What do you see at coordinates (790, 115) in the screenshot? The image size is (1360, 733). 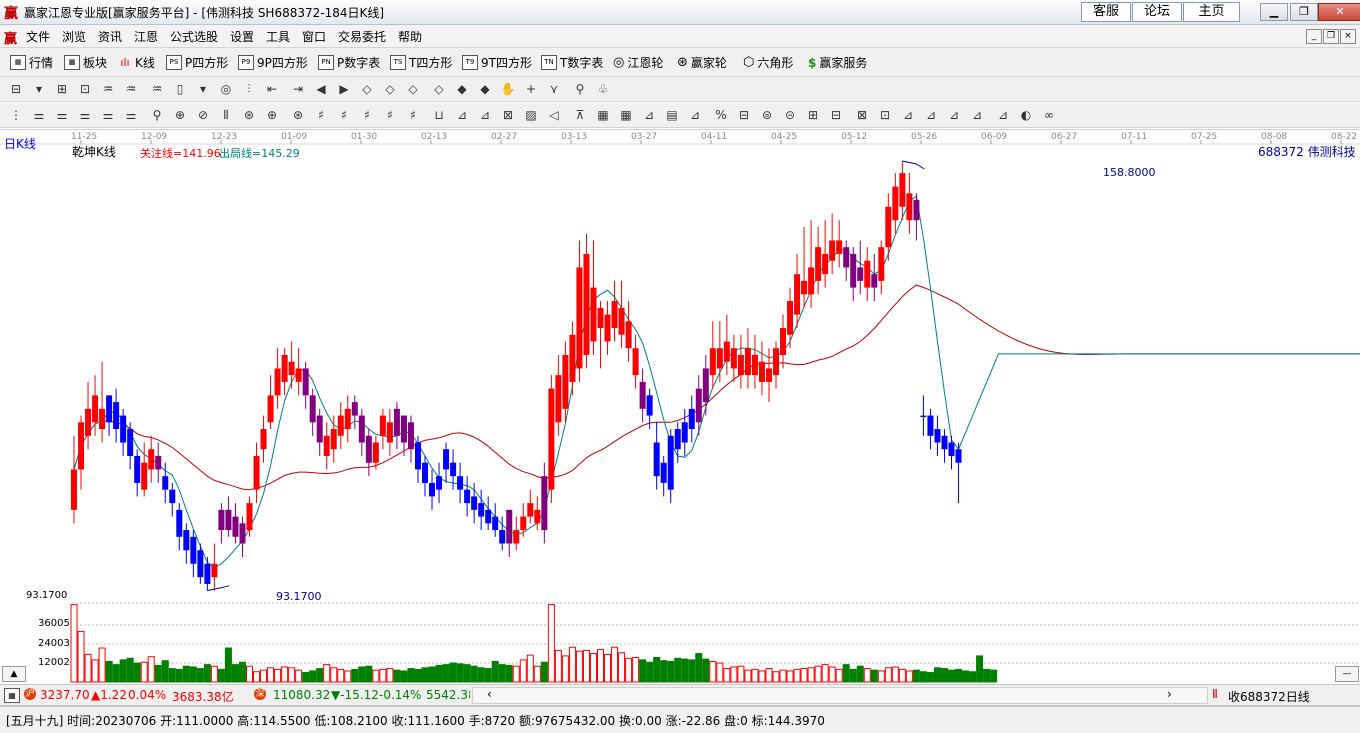 I see `drawing-tool-34-icon: ⊝` at bounding box center [790, 115].